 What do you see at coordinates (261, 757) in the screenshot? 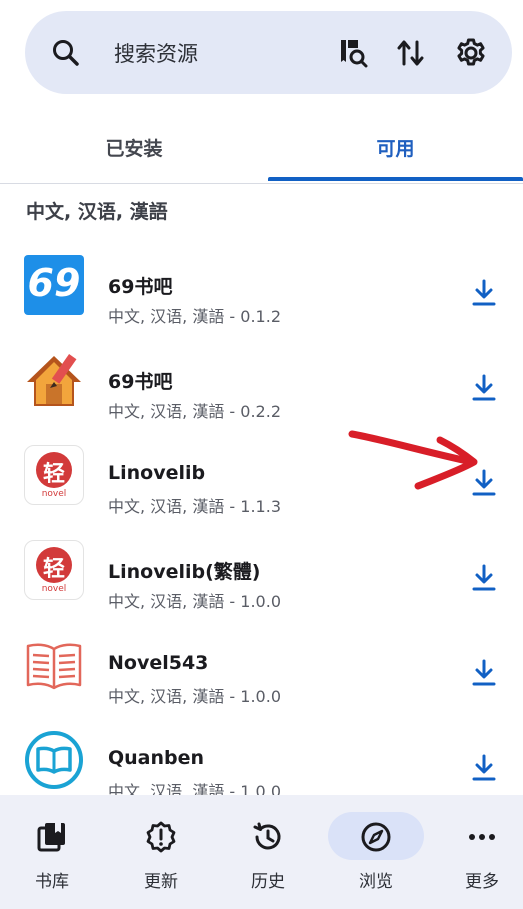
I see `list-item: Quanben 中文, 汉语, 漢語 - 1.0.0` at bounding box center [261, 757].